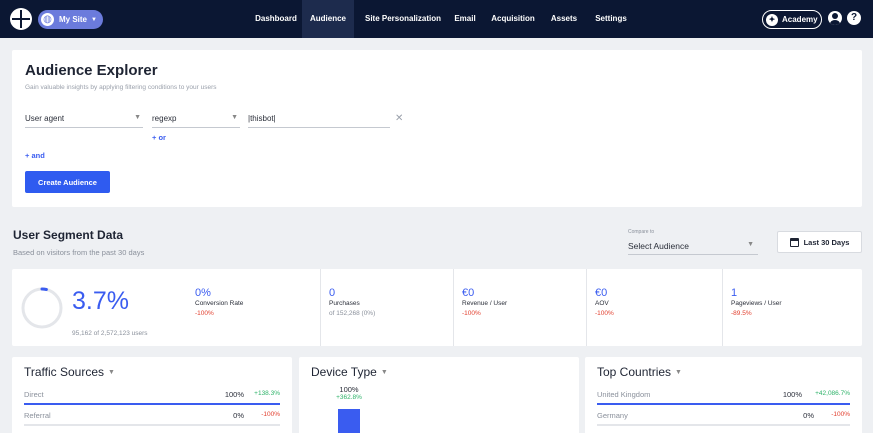 This screenshot has width=873, height=433. What do you see at coordinates (45, 118) in the screenshot?
I see `attribute-value: User agent` at bounding box center [45, 118].